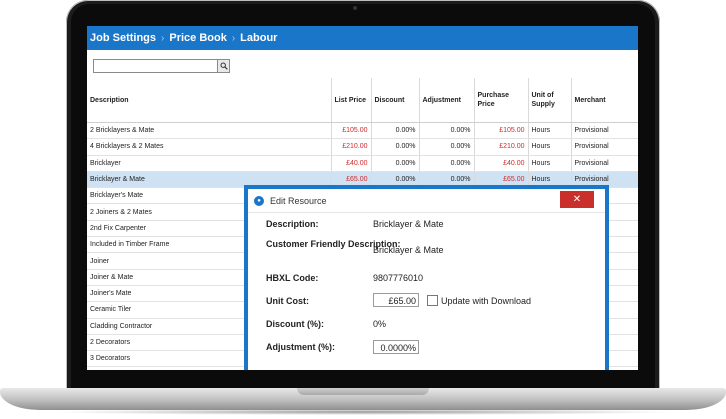  Describe the element at coordinates (123, 38) in the screenshot. I see `breadcrumb-job-settings: Job Settings` at that location.